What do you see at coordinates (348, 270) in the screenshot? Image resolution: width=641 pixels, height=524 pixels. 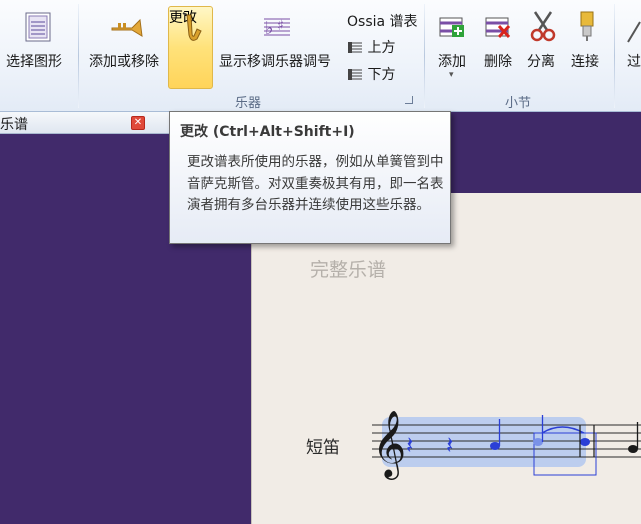 I see `score-title: 完整乐谱` at bounding box center [348, 270].